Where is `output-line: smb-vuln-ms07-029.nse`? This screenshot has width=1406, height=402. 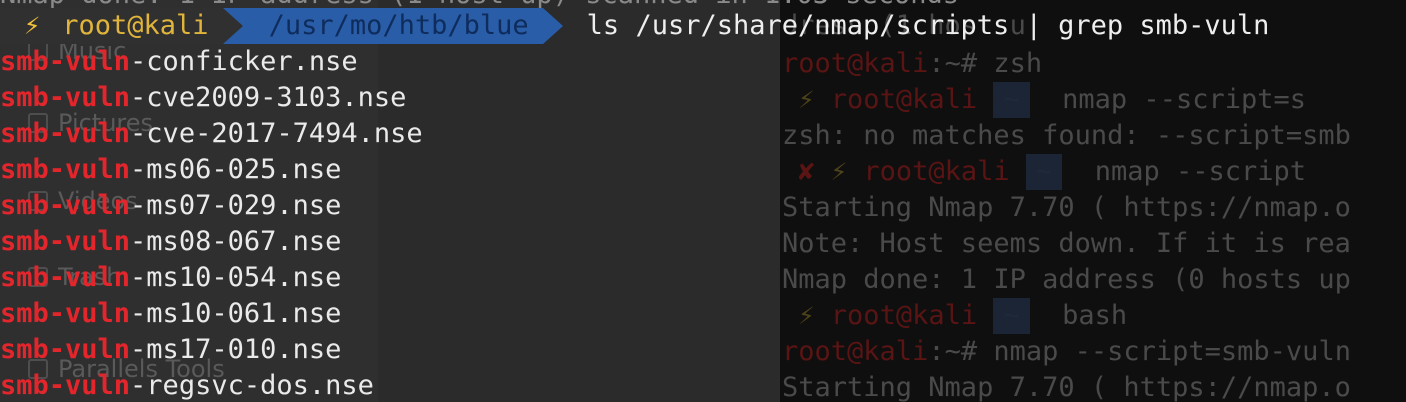 output-line: smb-vuln-ms07-029.nse is located at coordinates (170, 206).